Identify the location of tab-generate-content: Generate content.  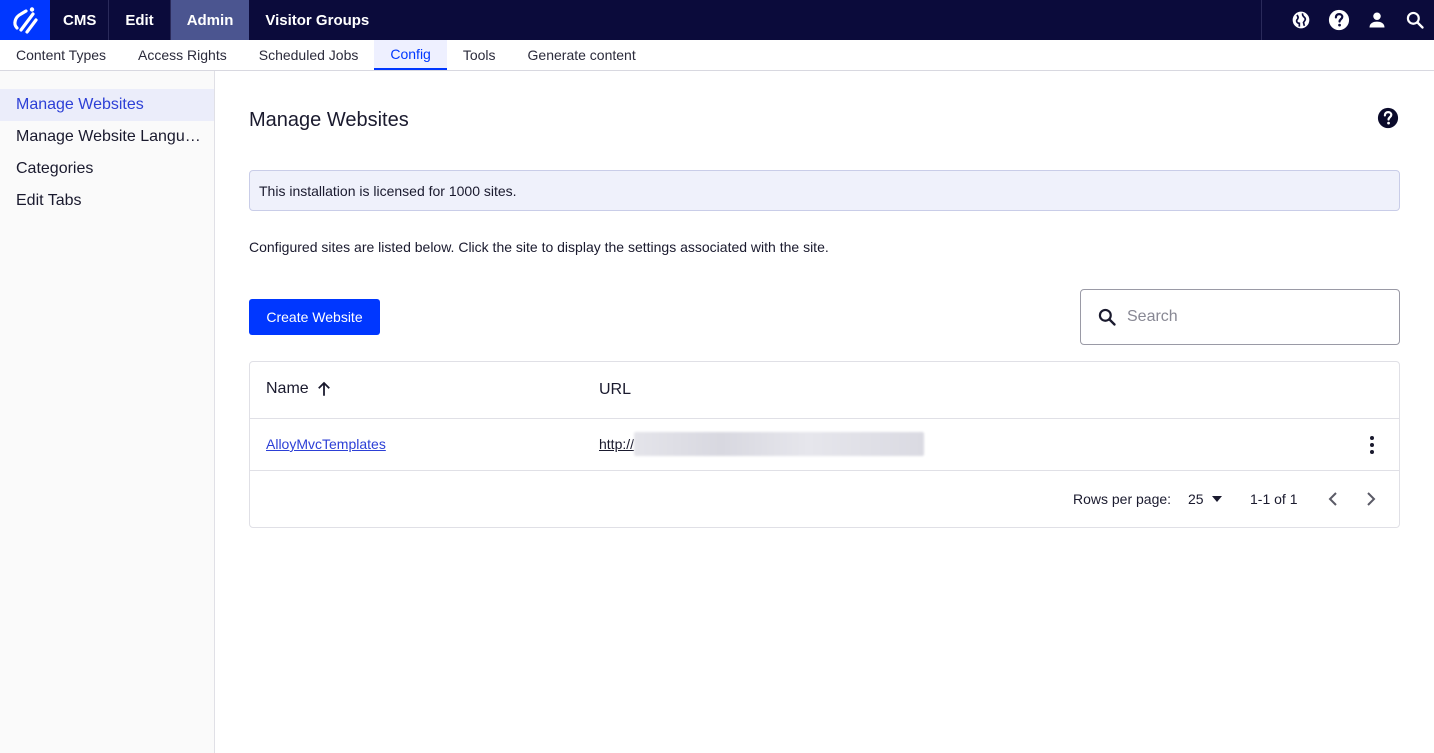
(582, 55).